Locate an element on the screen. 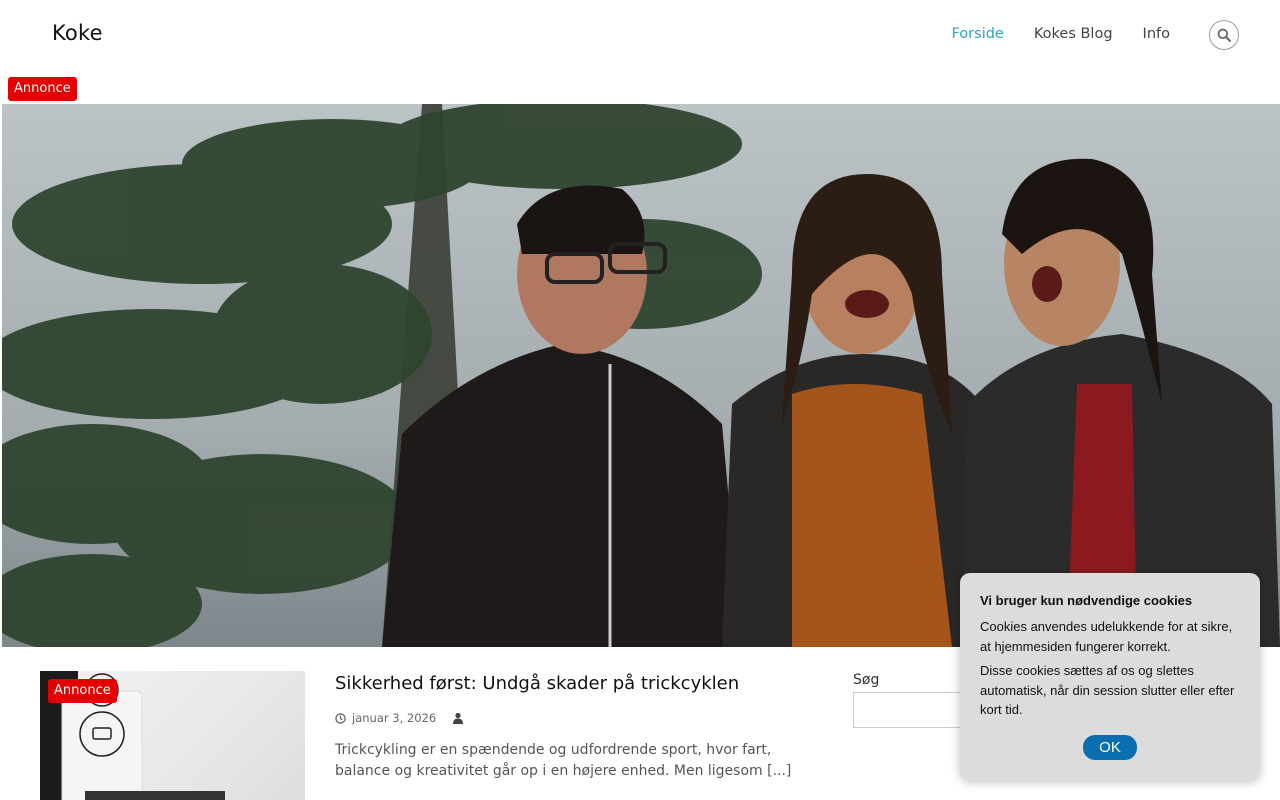 Image resolution: width=1280 pixels, height=800 pixels. post-meta: januar 3, 2026 is located at coordinates (399, 718).